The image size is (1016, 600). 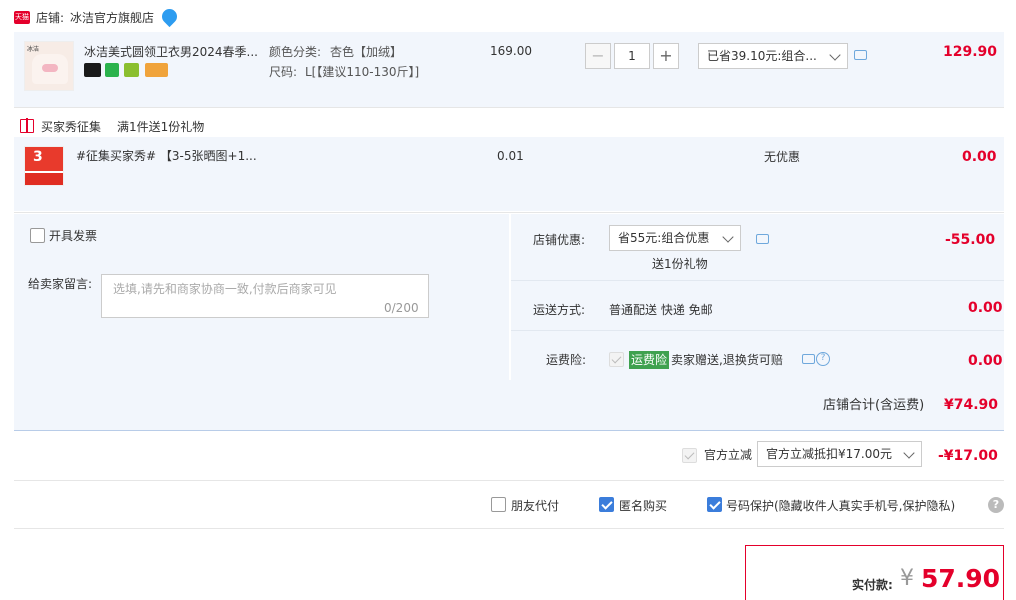 What do you see at coordinates (44, 179) in the screenshot?
I see `gift-thumb-footer` at bounding box center [44, 179].